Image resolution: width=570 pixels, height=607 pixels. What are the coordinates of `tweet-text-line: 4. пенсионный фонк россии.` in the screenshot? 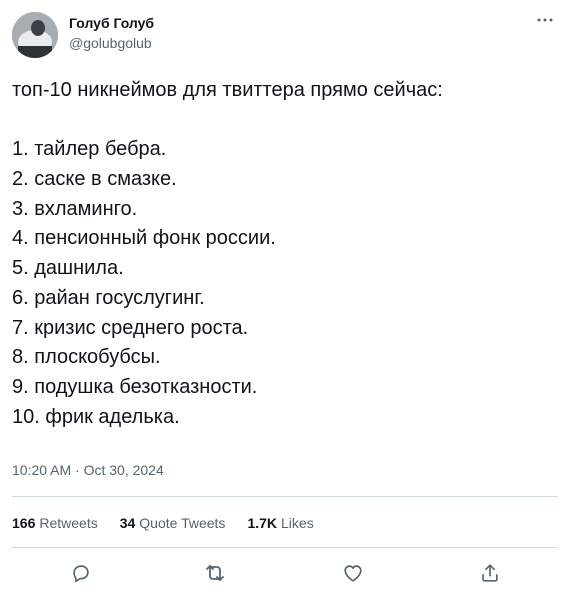 It's located at (144, 238).